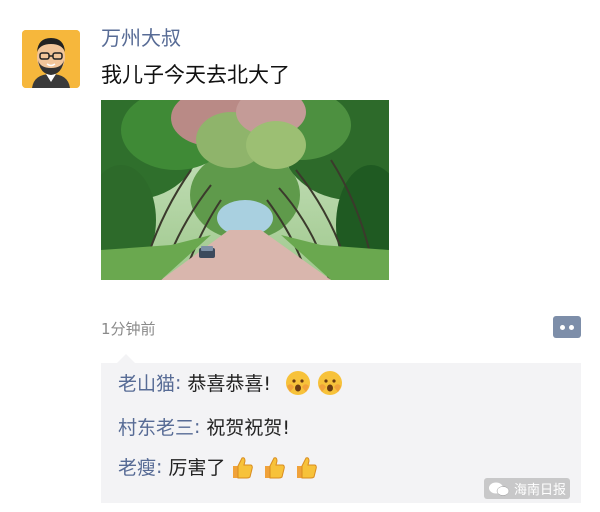 This screenshot has height=512, width=600. What do you see at coordinates (156, 426) in the screenshot?
I see `commenter-name: 村东老三` at bounding box center [156, 426].